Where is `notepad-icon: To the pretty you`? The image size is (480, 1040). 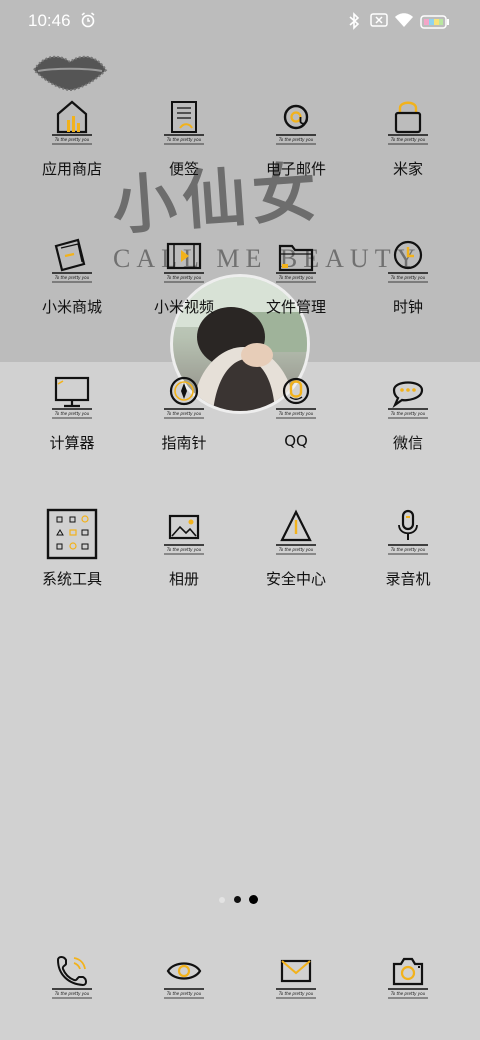
notepad-icon: To the pretty you is located at coordinates (184, 124).